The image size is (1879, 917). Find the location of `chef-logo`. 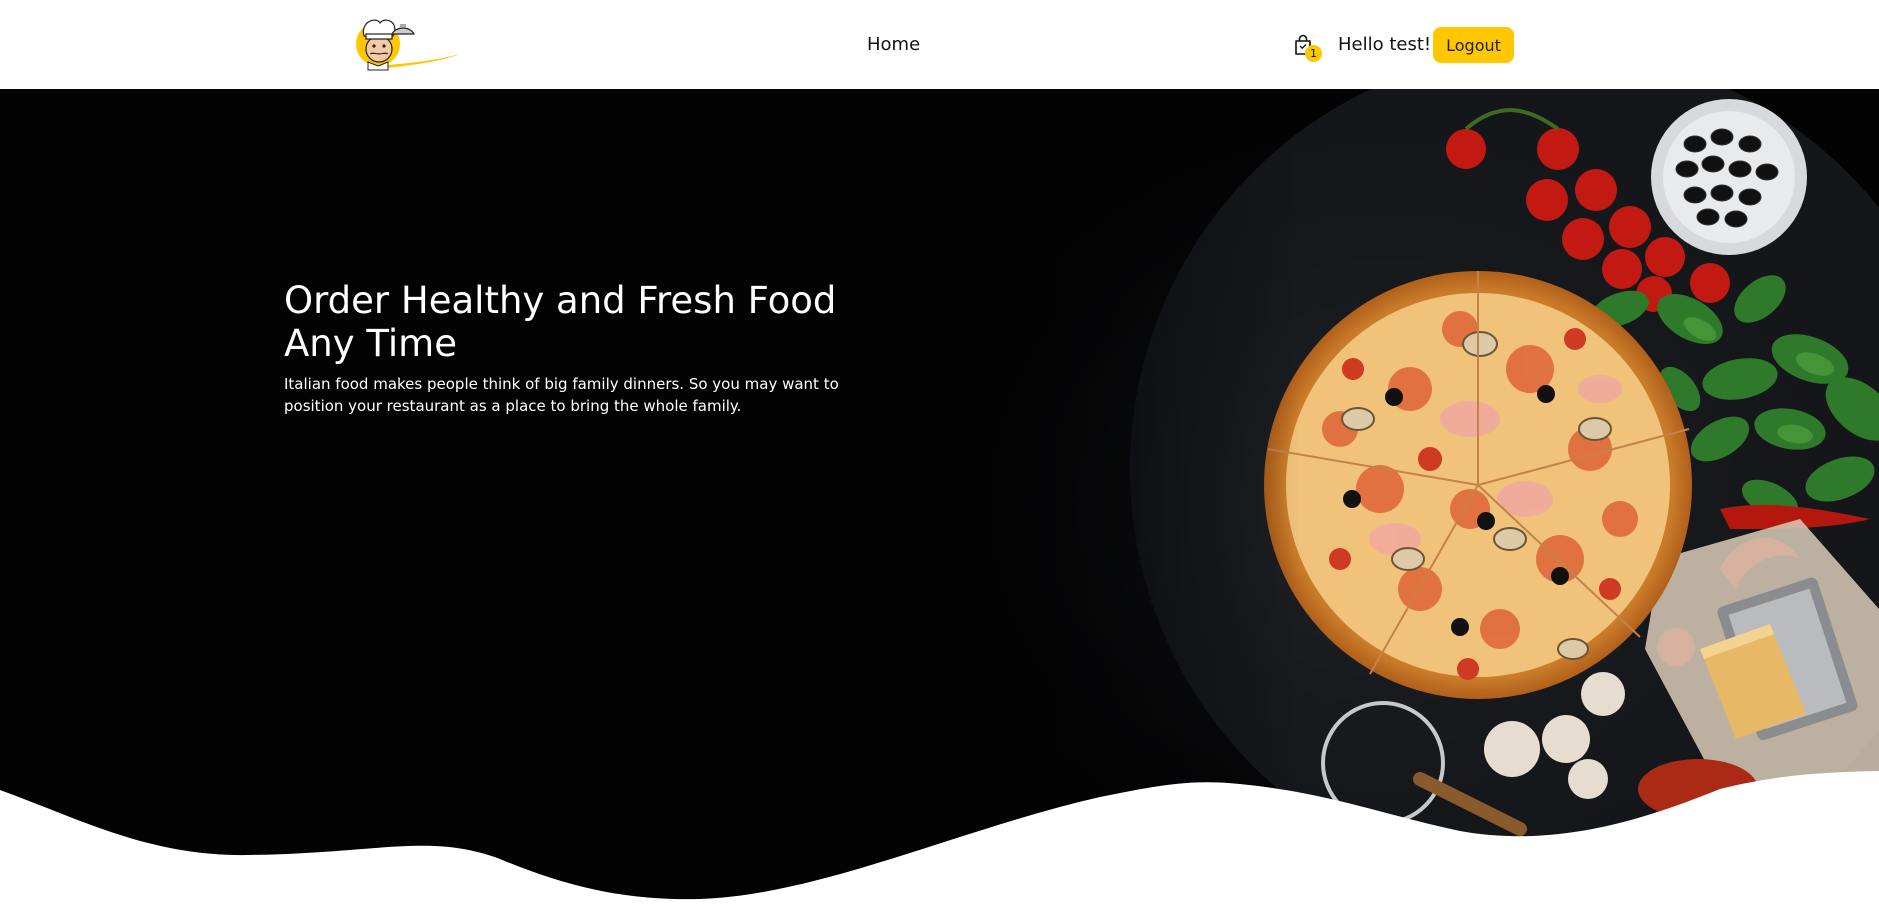

chef-logo is located at coordinates (407, 43).